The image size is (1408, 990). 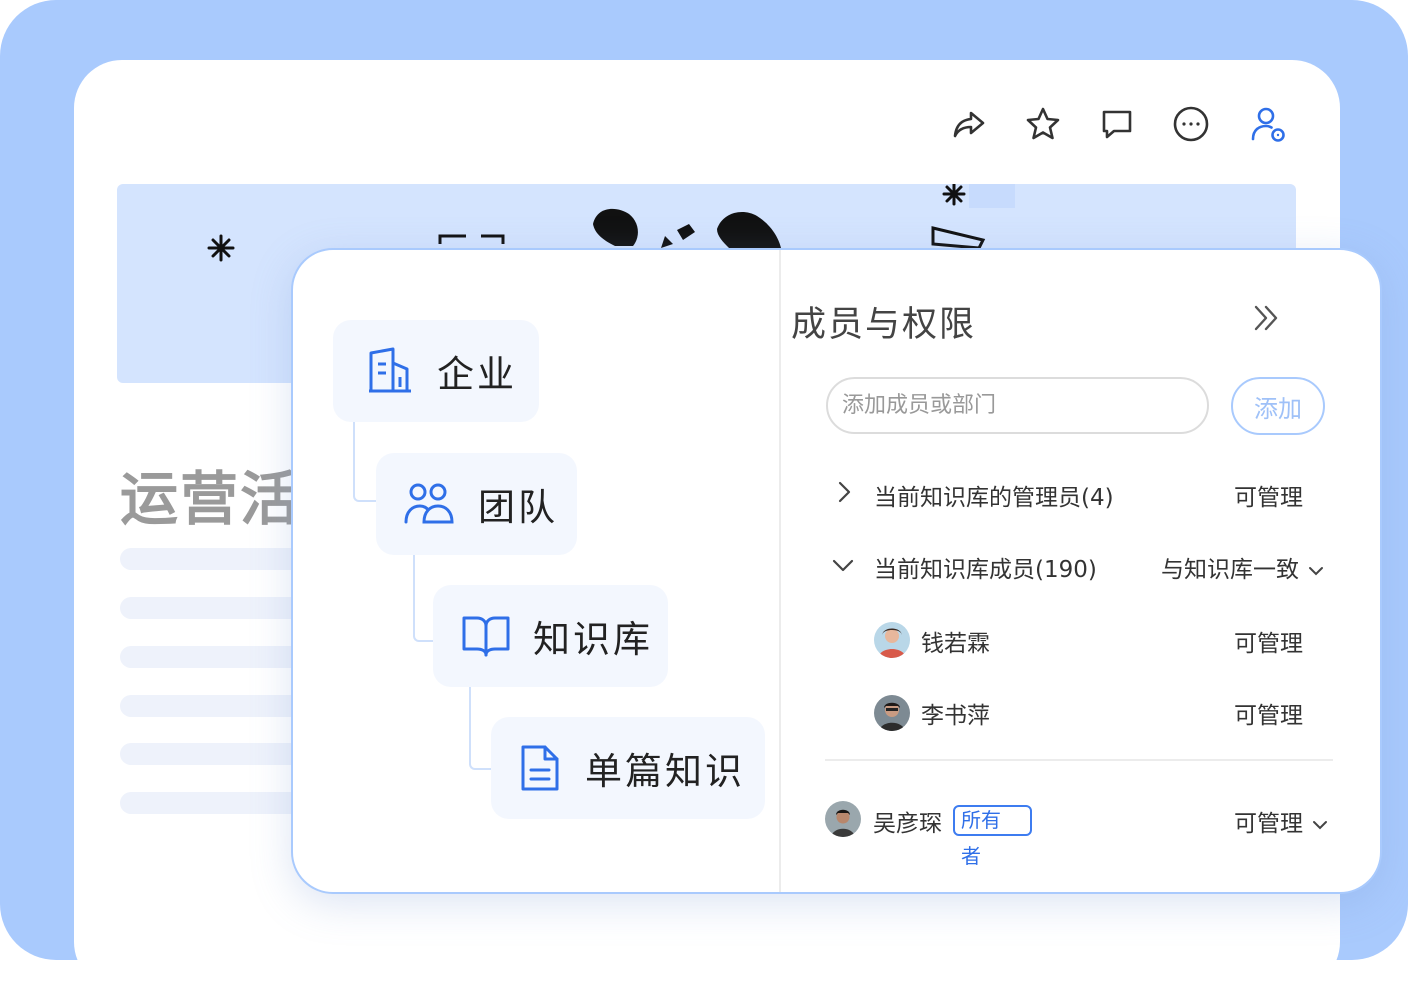 What do you see at coordinates (884, 325) in the screenshot?
I see `panel-title: 成员与权限` at bounding box center [884, 325].